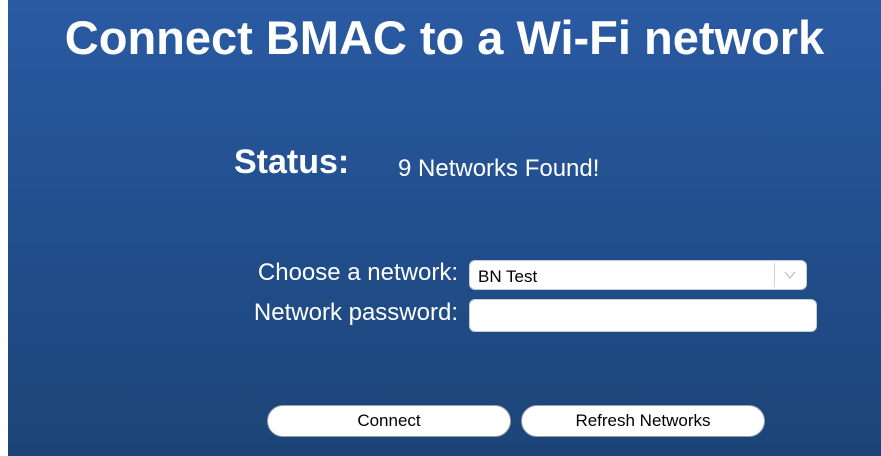  Describe the element at coordinates (357, 272) in the screenshot. I see `network-label: Choose a network:` at that location.